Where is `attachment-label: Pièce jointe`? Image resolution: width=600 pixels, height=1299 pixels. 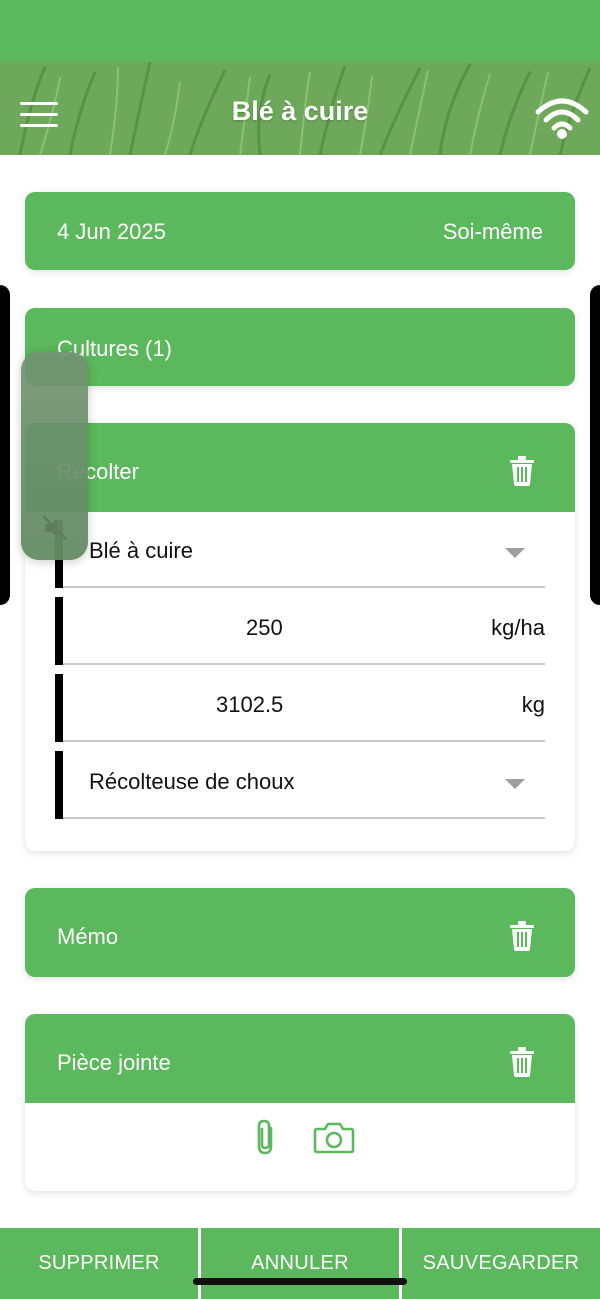
attachment-label: Pièce jointe is located at coordinates (114, 1062).